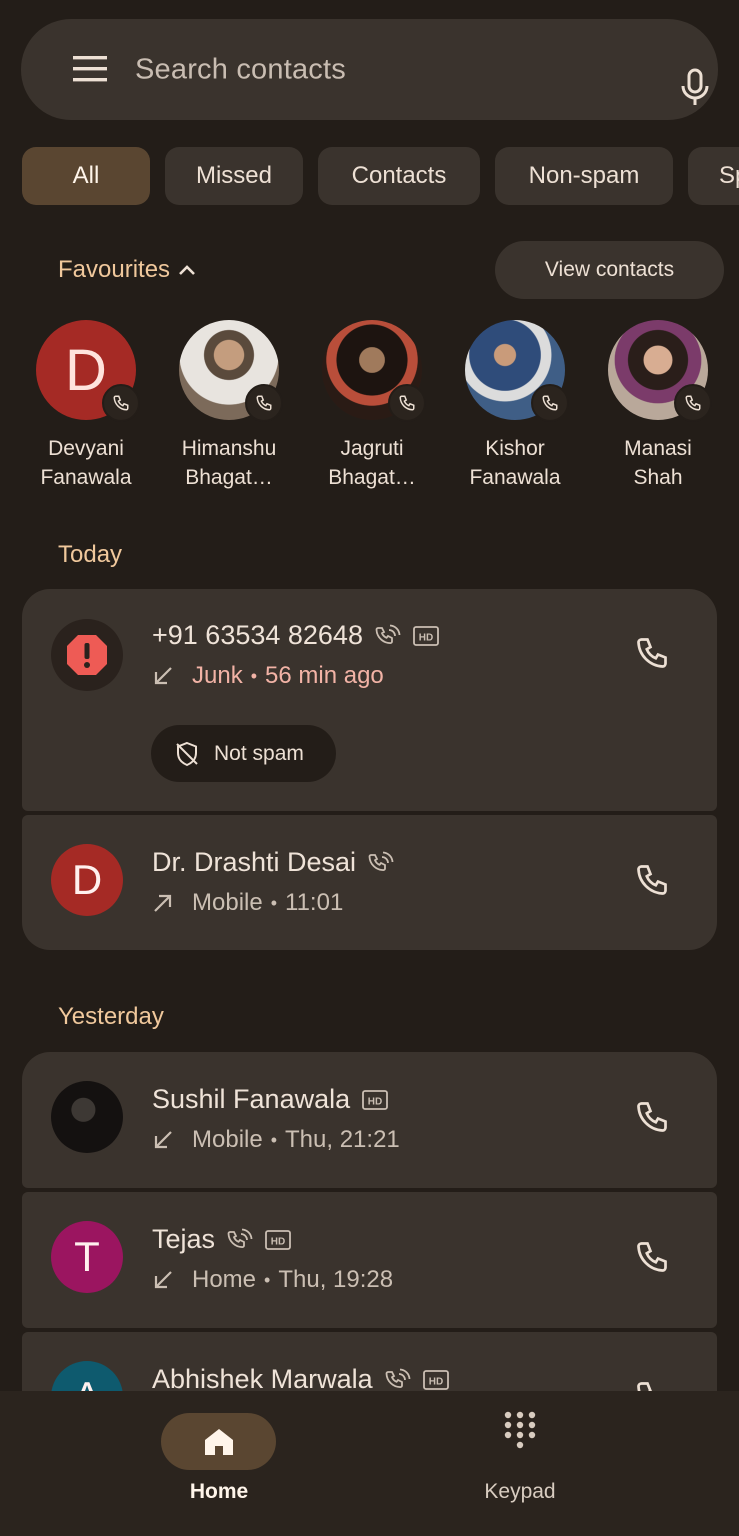 This screenshot has height=1536, width=739. Describe the element at coordinates (87, 1376) in the screenshot. I see `avatar: A` at that location.